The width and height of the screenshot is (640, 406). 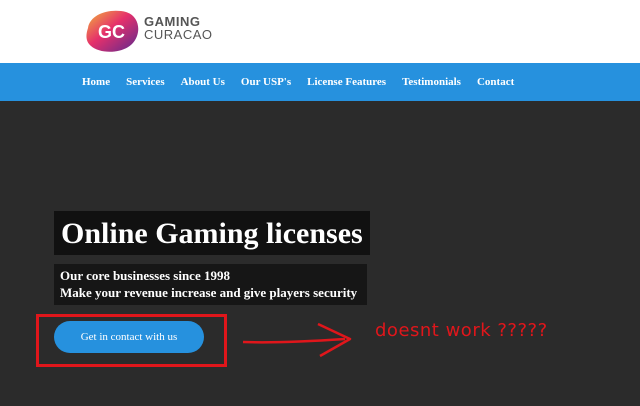 What do you see at coordinates (266, 82) in the screenshot?
I see `nav-item-our-usps: Our USP's` at bounding box center [266, 82].